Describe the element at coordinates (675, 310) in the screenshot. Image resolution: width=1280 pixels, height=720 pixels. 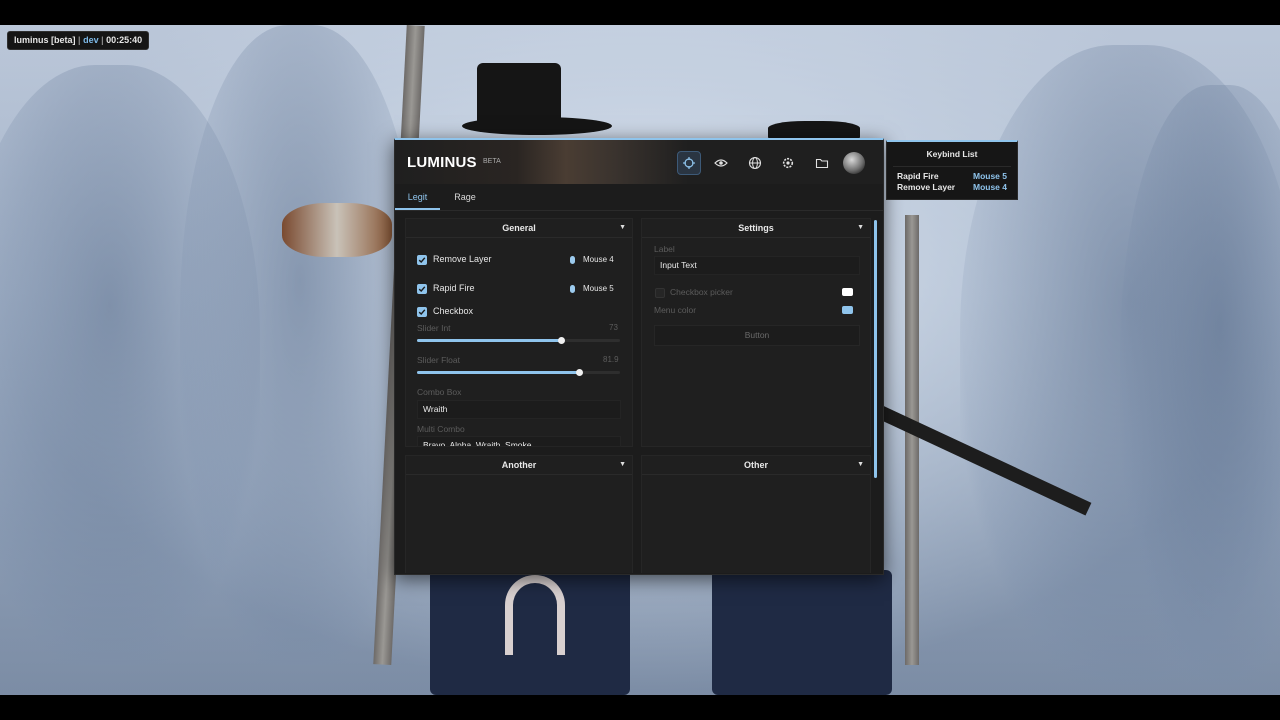
I see `menu-color-label: Menu color` at that location.